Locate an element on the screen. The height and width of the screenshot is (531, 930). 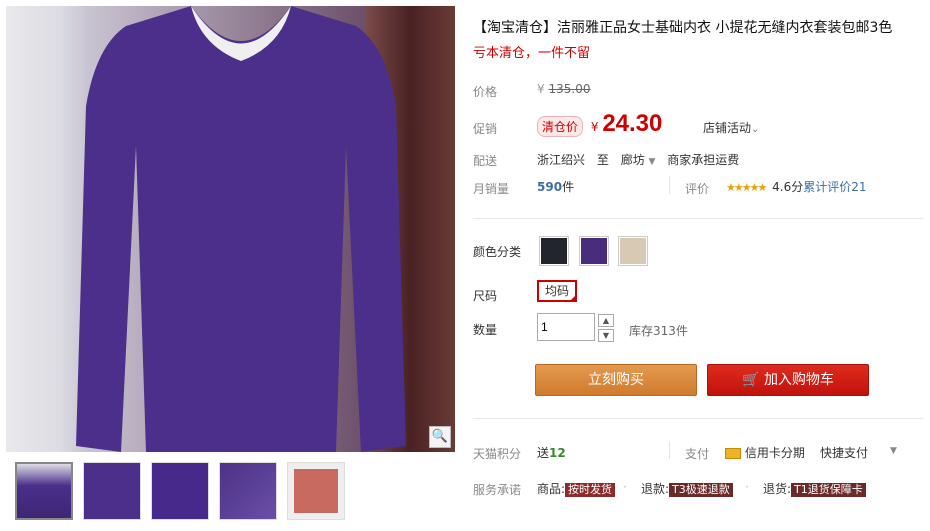
service-badge: T1退货保障卡 is located at coordinates (828, 490).